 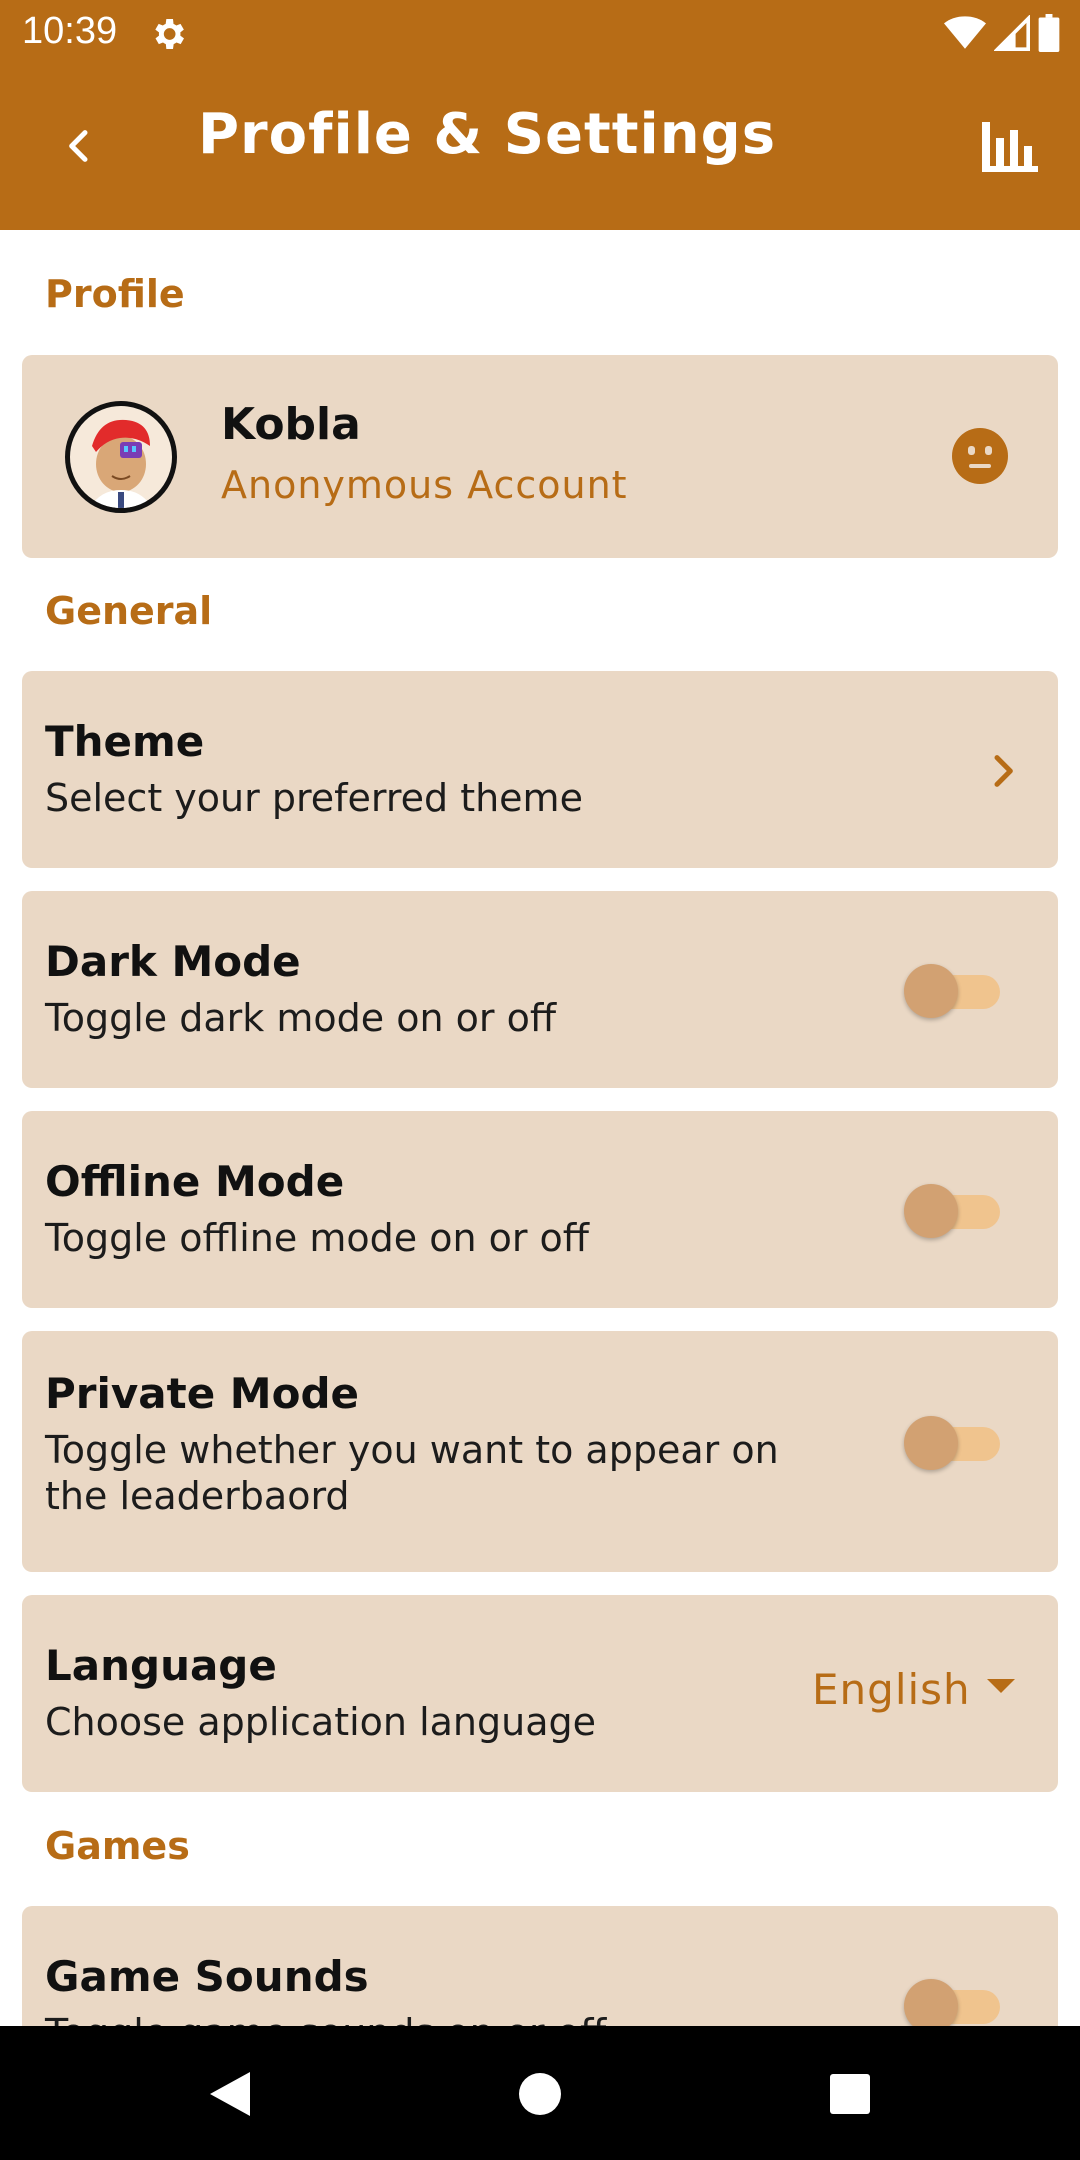 What do you see at coordinates (115, 294) in the screenshot?
I see `section-header-profile: Profile` at bounding box center [115, 294].